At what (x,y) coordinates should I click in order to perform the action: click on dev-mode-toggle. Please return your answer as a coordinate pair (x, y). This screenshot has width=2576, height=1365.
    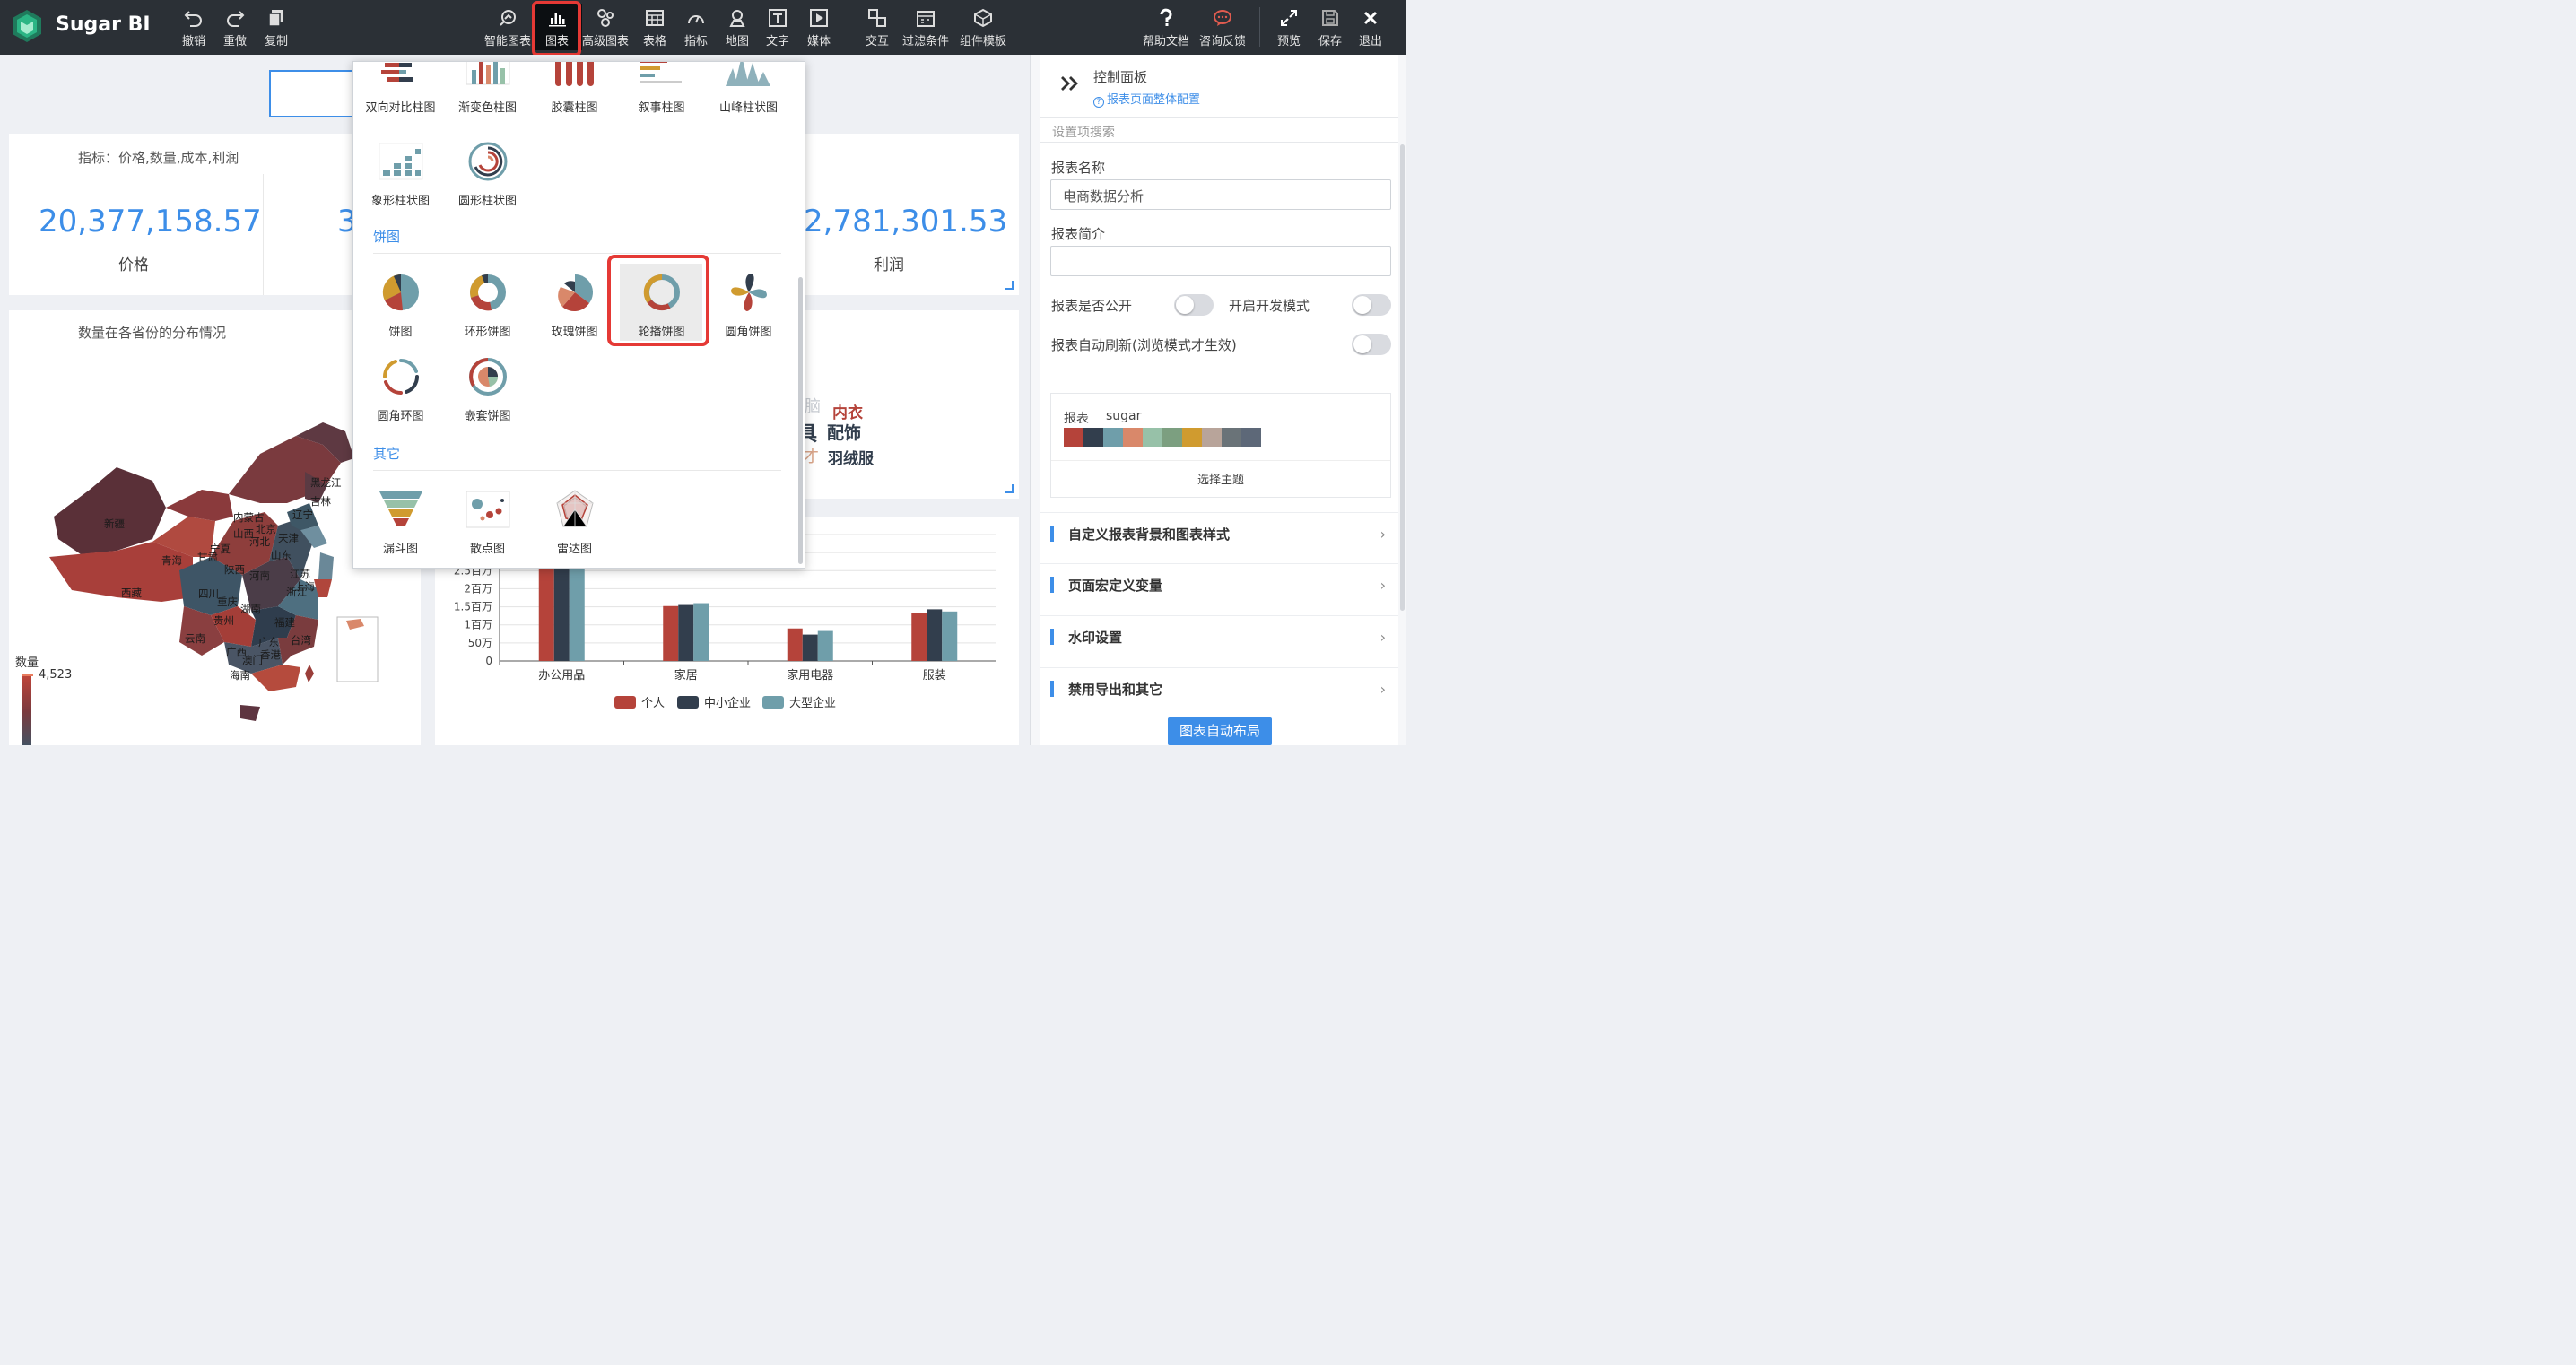
    Looking at the image, I should click on (1371, 305).